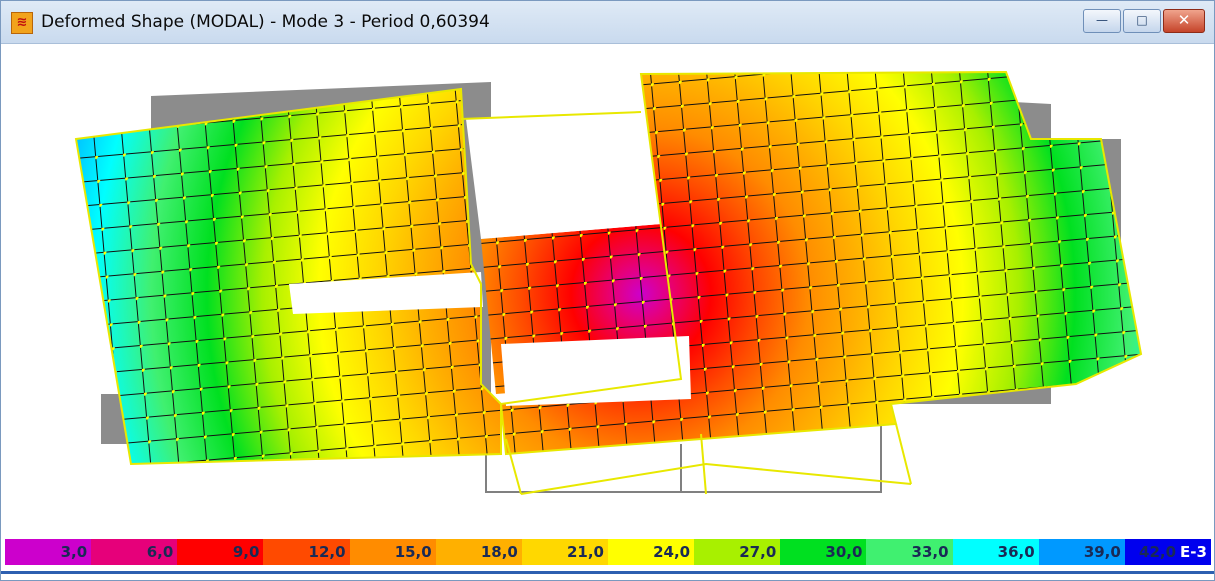  Describe the element at coordinates (909, 552) in the screenshot. I see `legend-segment: 33,0` at that location.